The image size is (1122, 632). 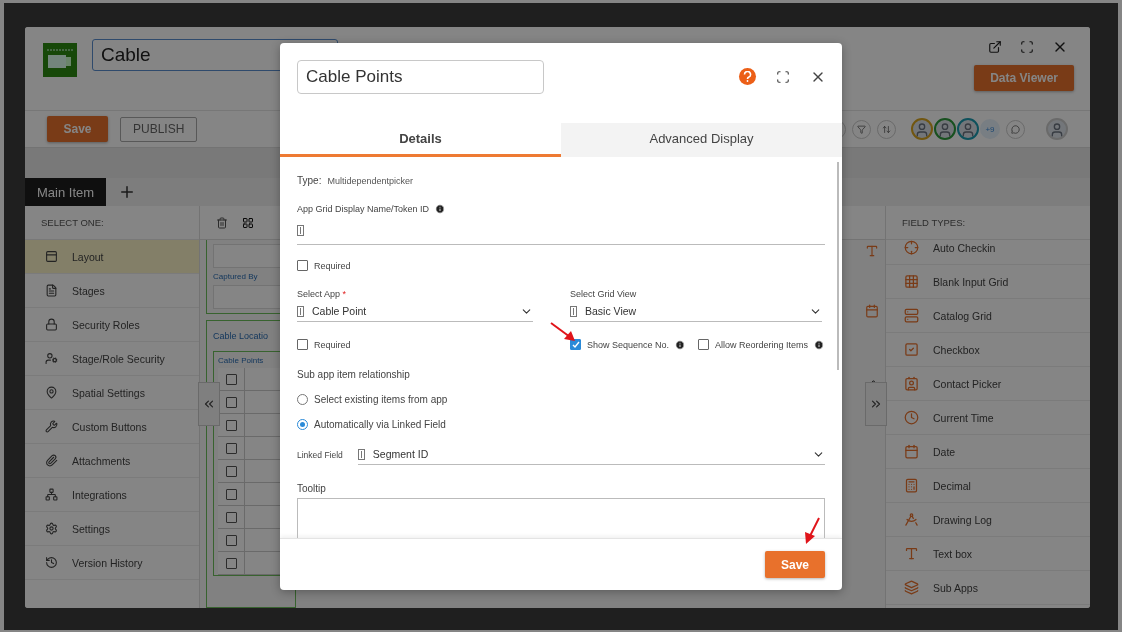 What do you see at coordinates (66, 192) in the screenshot?
I see `main-item-tab: Main Item` at bounding box center [66, 192].